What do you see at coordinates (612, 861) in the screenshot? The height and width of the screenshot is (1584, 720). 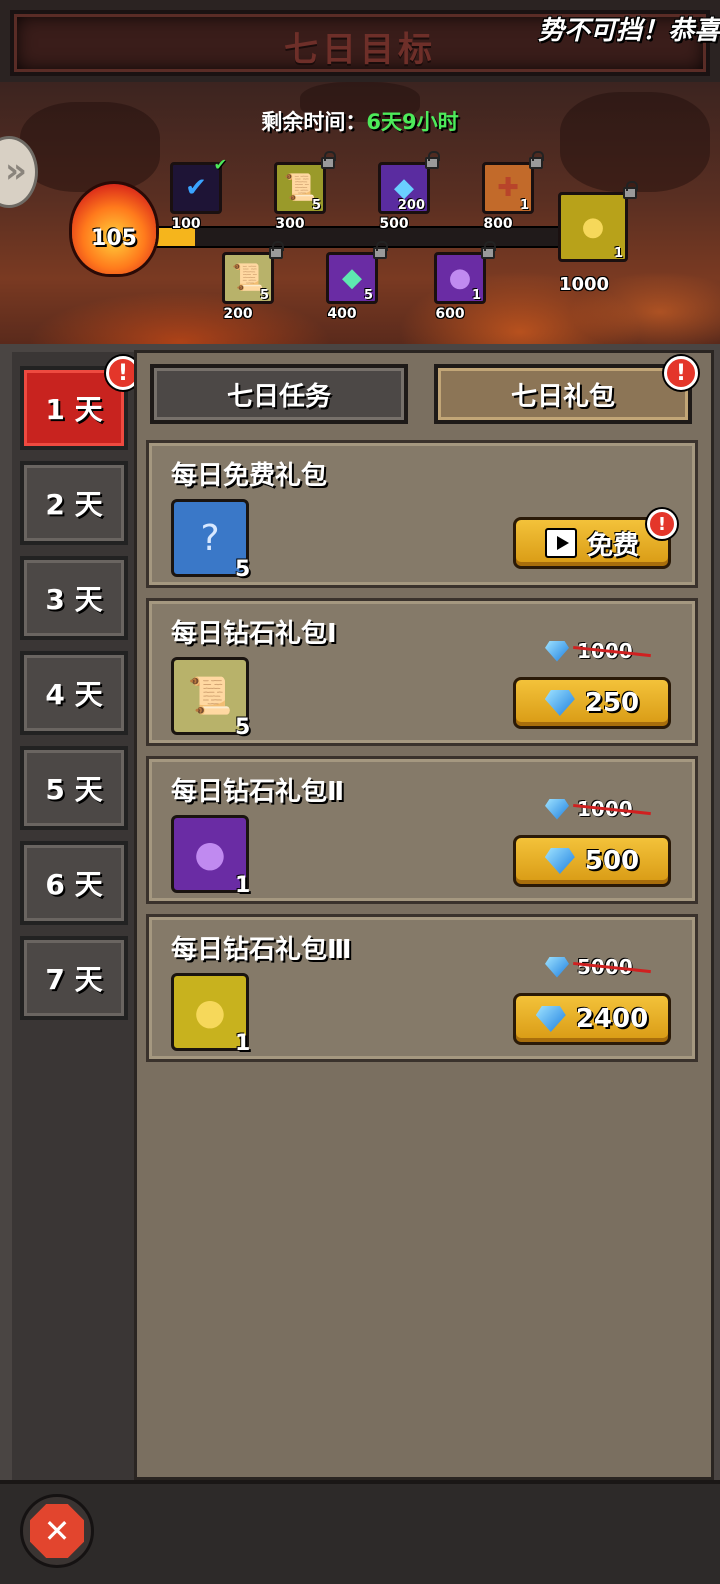 I see `buy-button-label: 500` at bounding box center [612, 861].